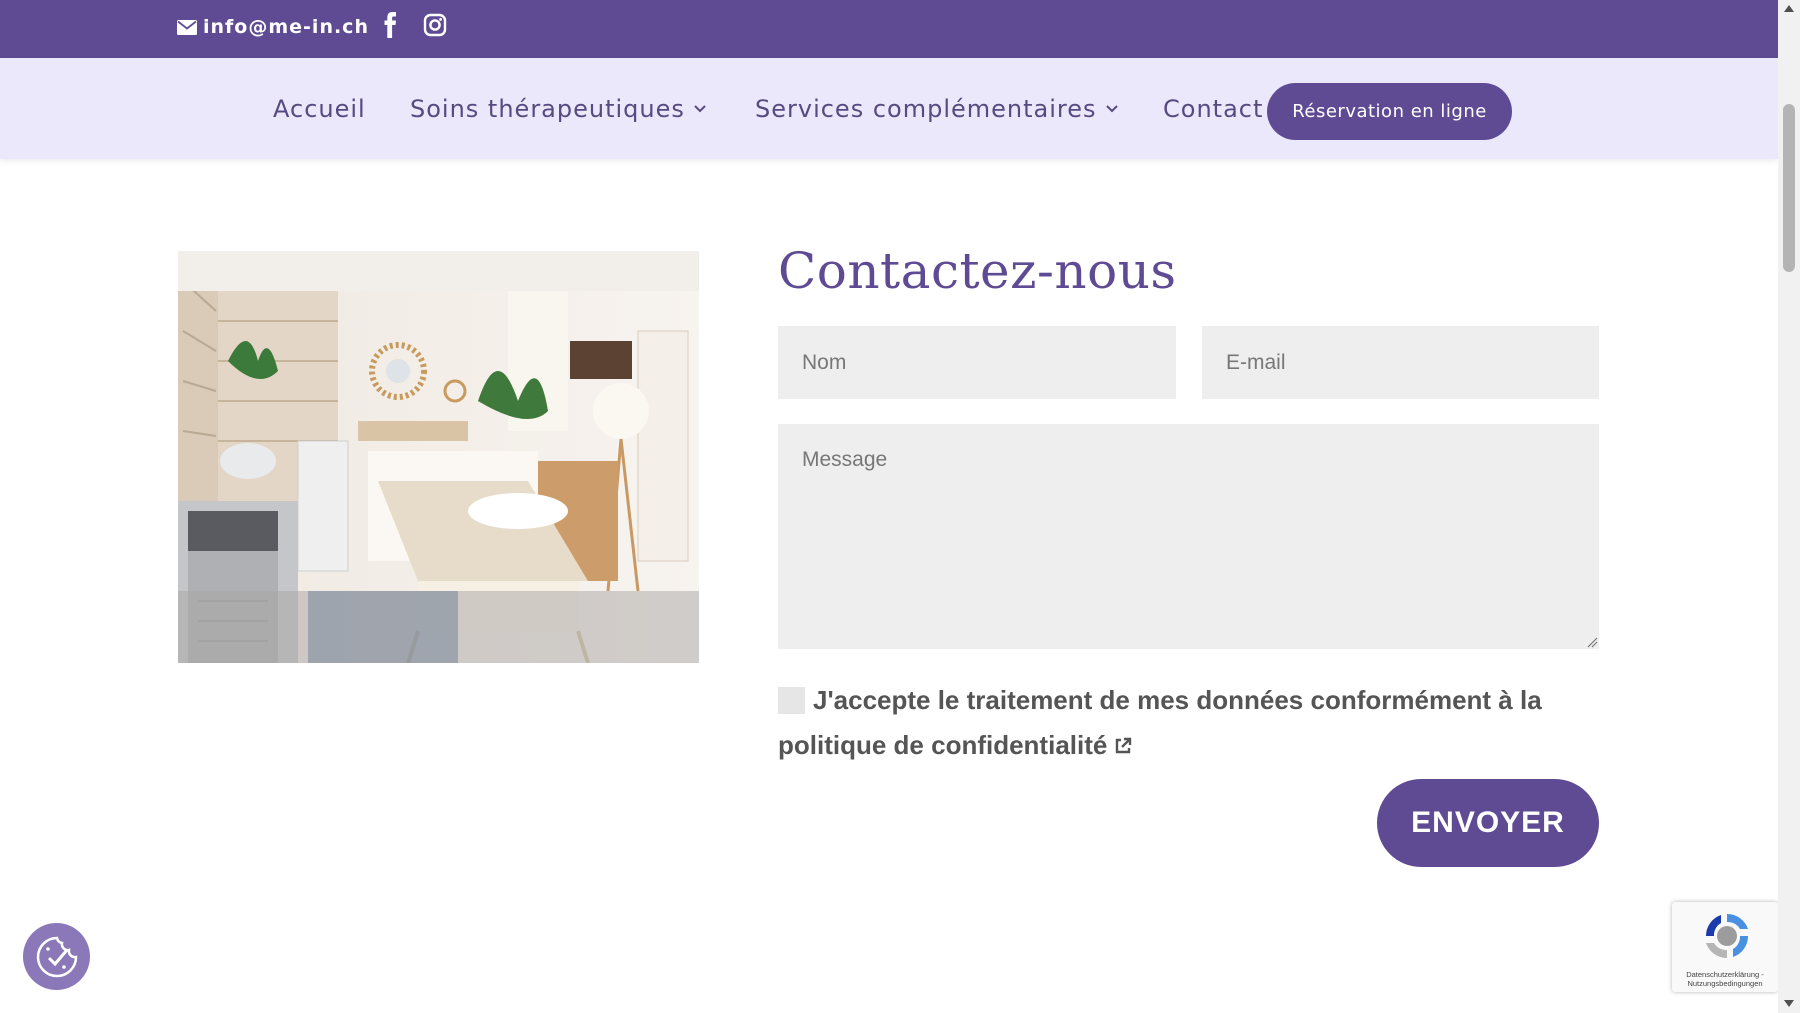  Describe the element at coordinates (889, 29) in the screenshot. I see `top-bar: info@me-in.ch` at that location.